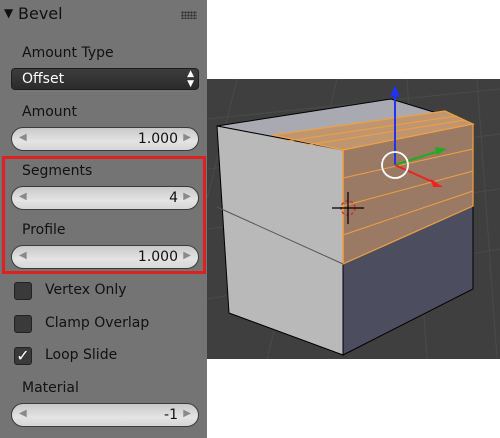  I want to click on amount-type-dropdown: Offset ▲ ▼, so click(105, 79).